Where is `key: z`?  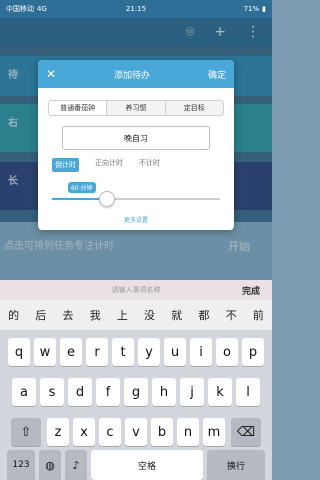
key: z is located at coordinates (58, 432).